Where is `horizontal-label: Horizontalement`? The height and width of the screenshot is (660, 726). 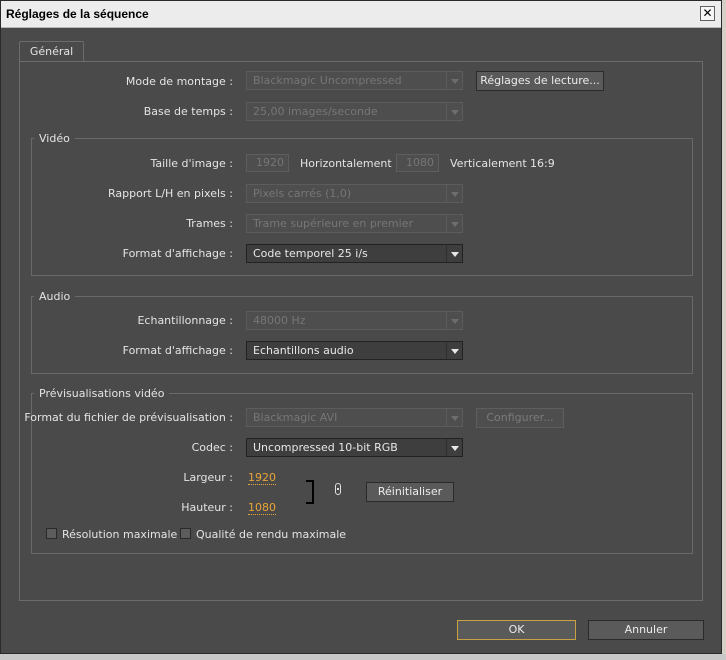 horizontal-label: Horizontalement is located at coordinates (346, 163).